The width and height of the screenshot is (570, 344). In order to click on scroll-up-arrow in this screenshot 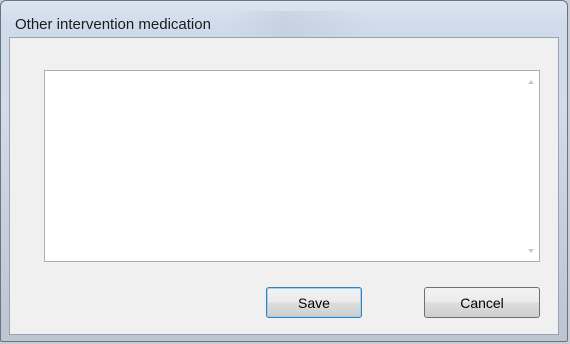, I will do `click(530, 81)`.